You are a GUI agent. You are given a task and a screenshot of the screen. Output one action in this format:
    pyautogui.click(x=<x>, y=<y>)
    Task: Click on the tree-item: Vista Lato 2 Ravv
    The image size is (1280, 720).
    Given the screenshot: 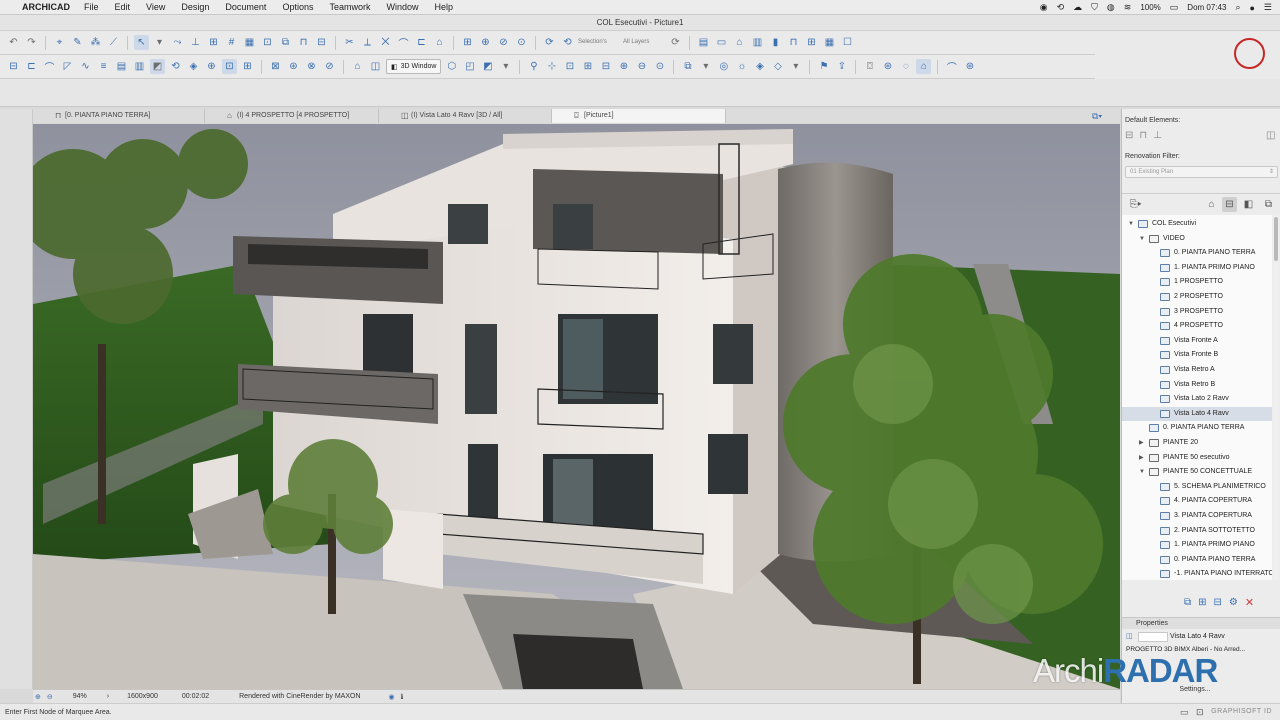 What is the action you would take?
    pyautogui.click(x=1197, y=399)
    